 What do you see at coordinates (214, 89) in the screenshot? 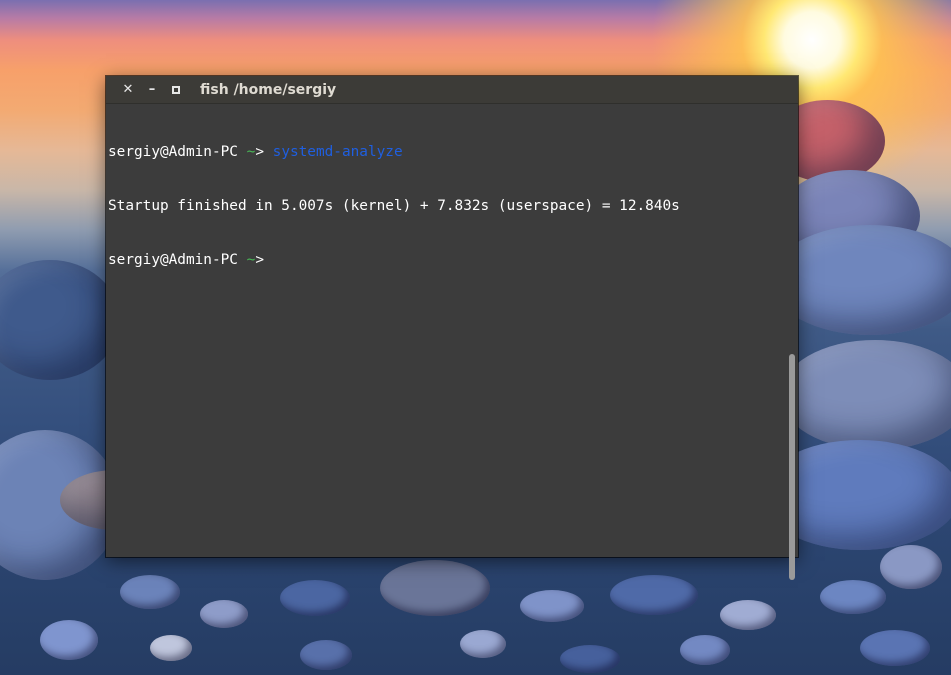
I see `window-title-app: fish` at bounding box center [214, 89].